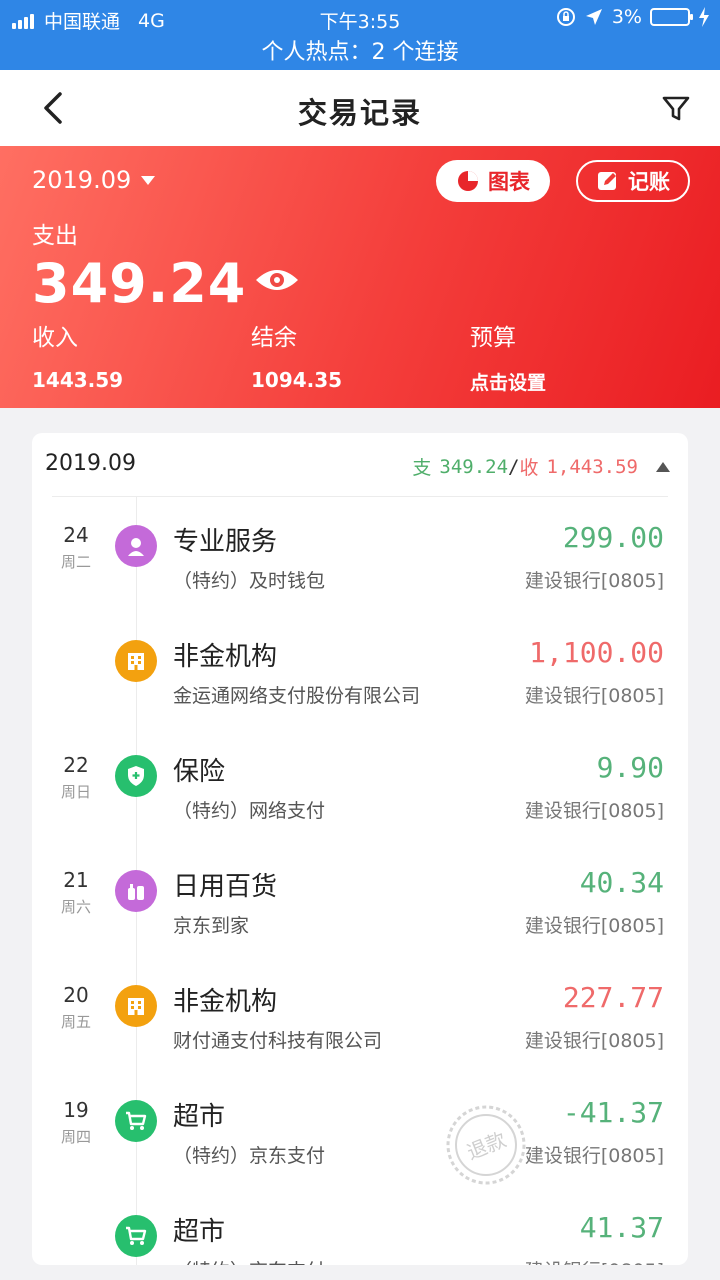 This screenshot has height=1280, width=720. I want to click on tx-amount: 1,100.00, so click(596, 652).